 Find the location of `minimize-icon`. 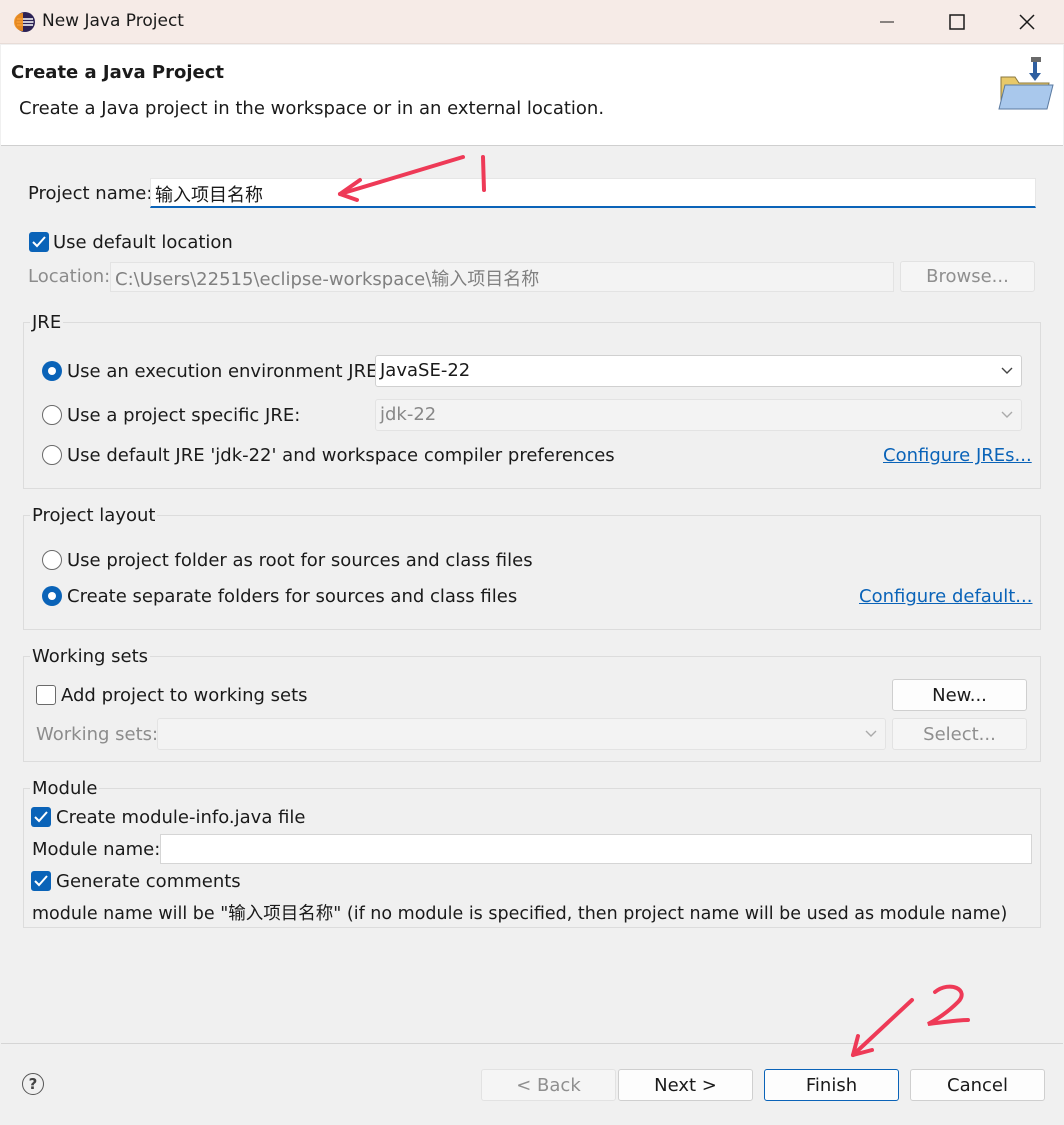

minimize-icon is located at coordinates (887, 22).